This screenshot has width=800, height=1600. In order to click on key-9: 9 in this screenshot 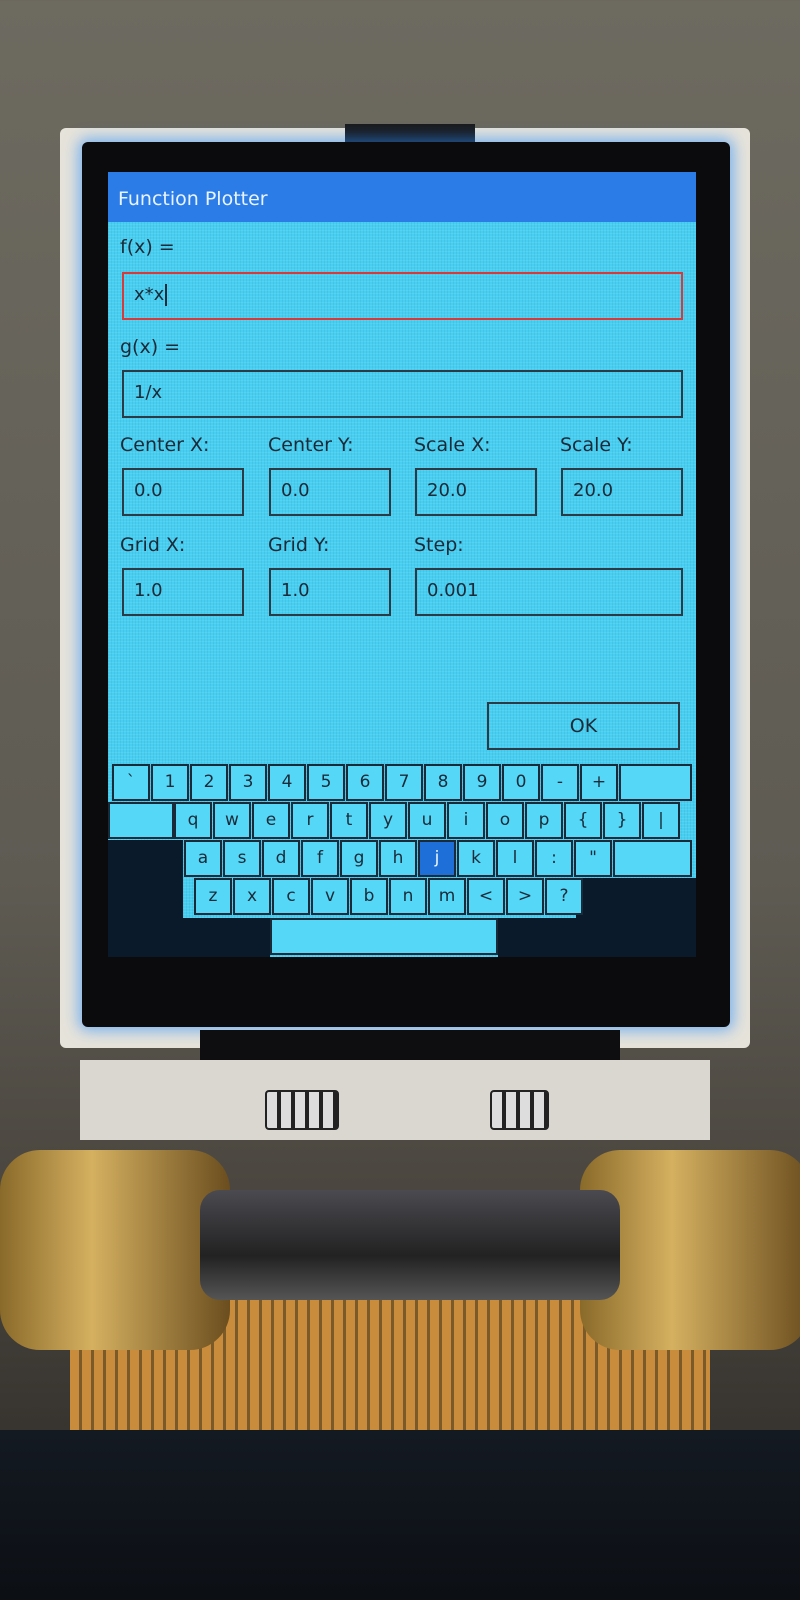, I will do `click(482, 782)`.